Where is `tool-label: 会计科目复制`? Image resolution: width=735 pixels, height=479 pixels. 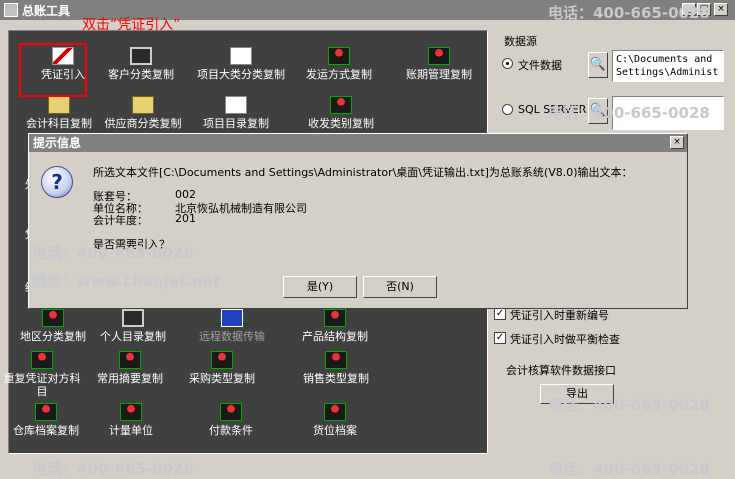 tool-label: 会计科目复制 is located at coordinates (59, 123).